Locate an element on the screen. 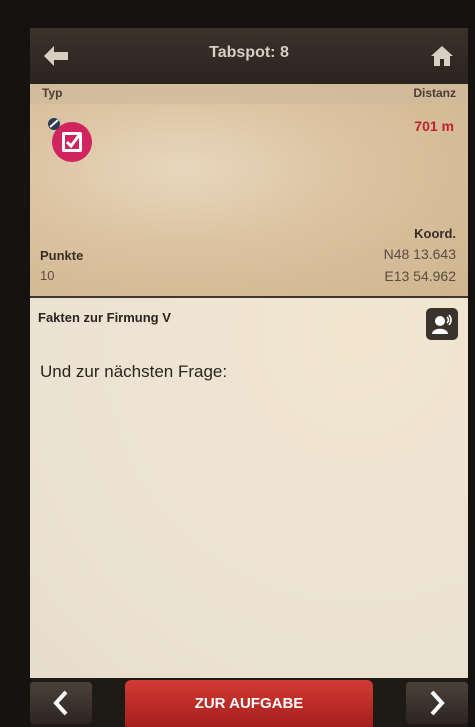 The image size is (475, 727). speaker-person-icon is located at coordinates (442, 324).